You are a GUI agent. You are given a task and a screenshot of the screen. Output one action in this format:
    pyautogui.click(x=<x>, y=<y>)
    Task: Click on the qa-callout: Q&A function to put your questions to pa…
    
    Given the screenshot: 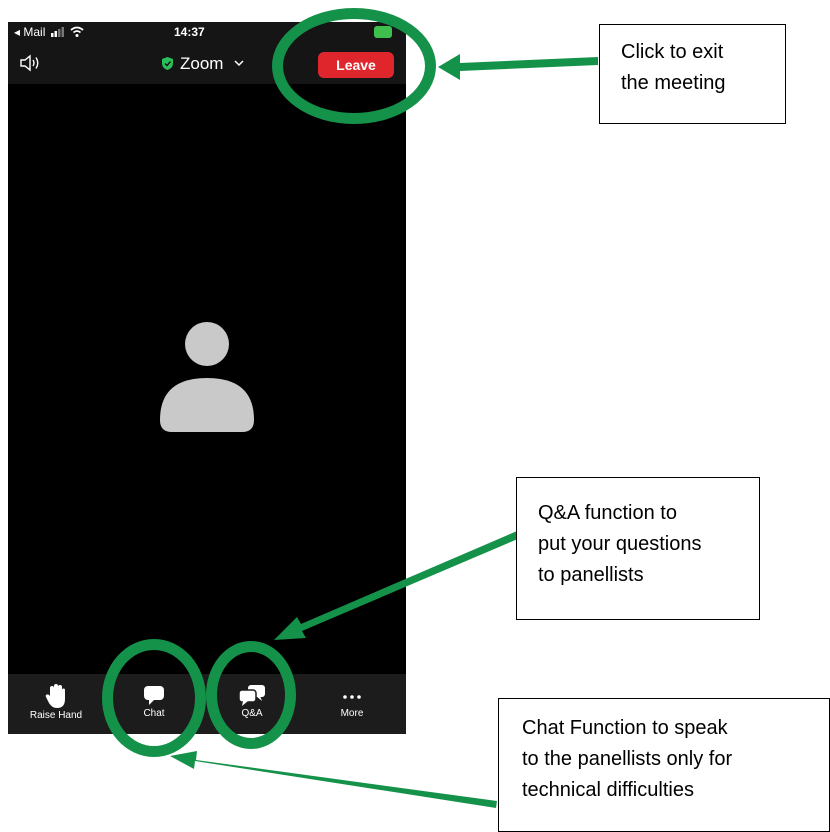 What is the action you would take?
    pyautogui.click(x=638, y=548)
    